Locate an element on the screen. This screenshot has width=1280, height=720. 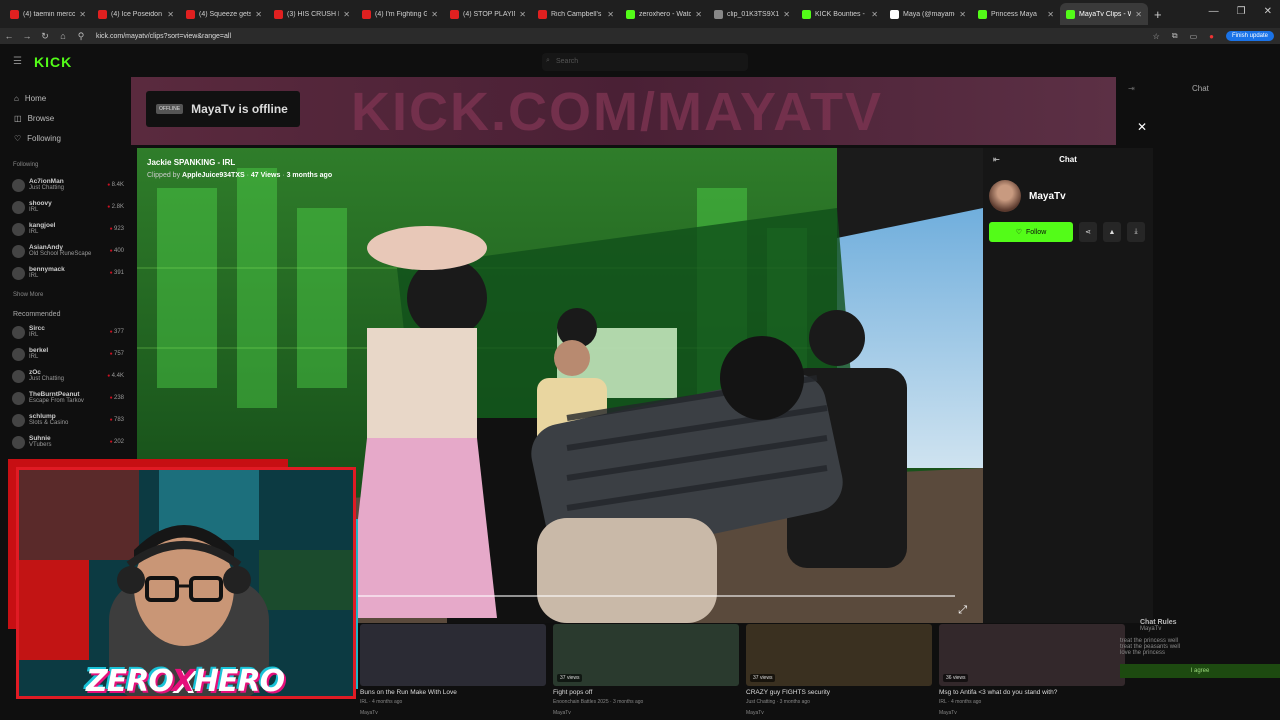
profile-icon: ● is located at coordinates (1211, 36).